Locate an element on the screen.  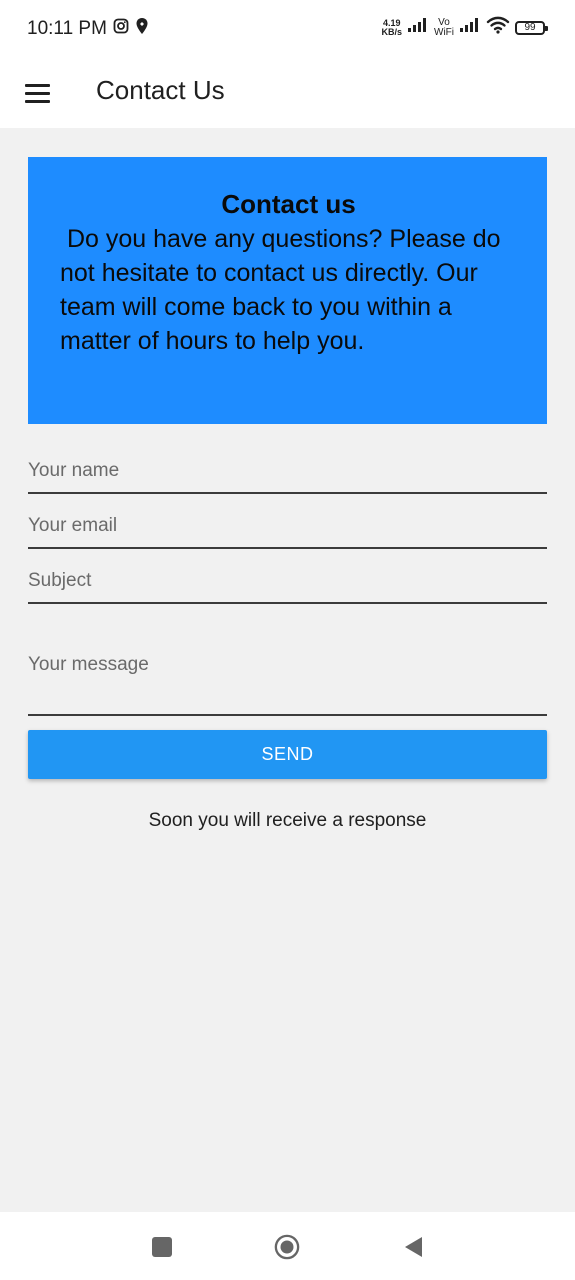
wifi-icon is located at coordinates (498, 27).